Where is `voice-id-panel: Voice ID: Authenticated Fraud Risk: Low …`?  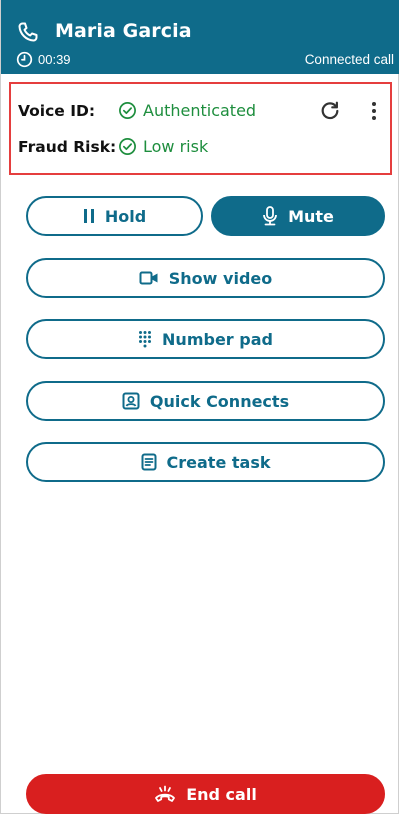 voice-id-panel: Voice ID: Authenticated Fraud Risk: Low … is located at coordinates (200, 128).